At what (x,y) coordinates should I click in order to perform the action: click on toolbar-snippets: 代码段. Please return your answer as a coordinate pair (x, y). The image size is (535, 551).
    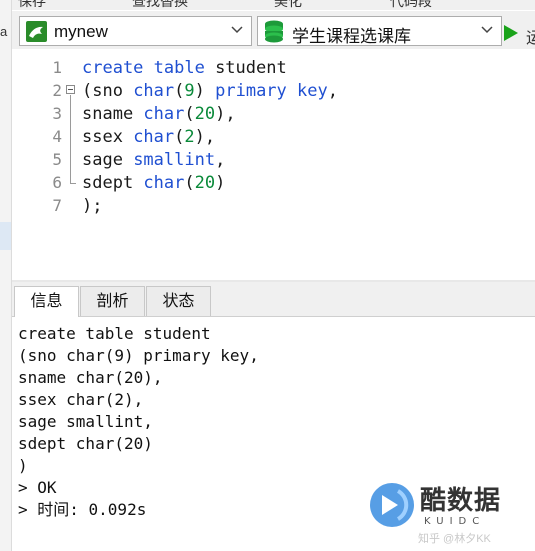
    Looking at the image, I should click on (411, 5).